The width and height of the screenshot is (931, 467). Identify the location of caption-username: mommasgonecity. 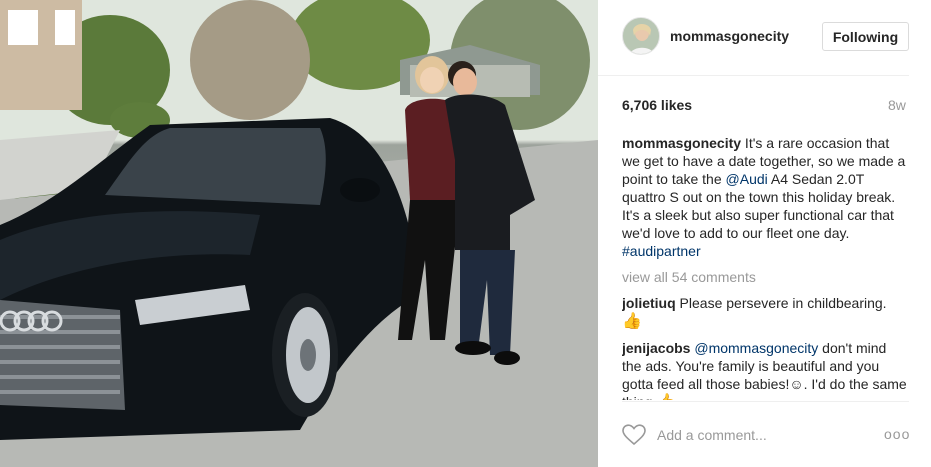
(681, 143).